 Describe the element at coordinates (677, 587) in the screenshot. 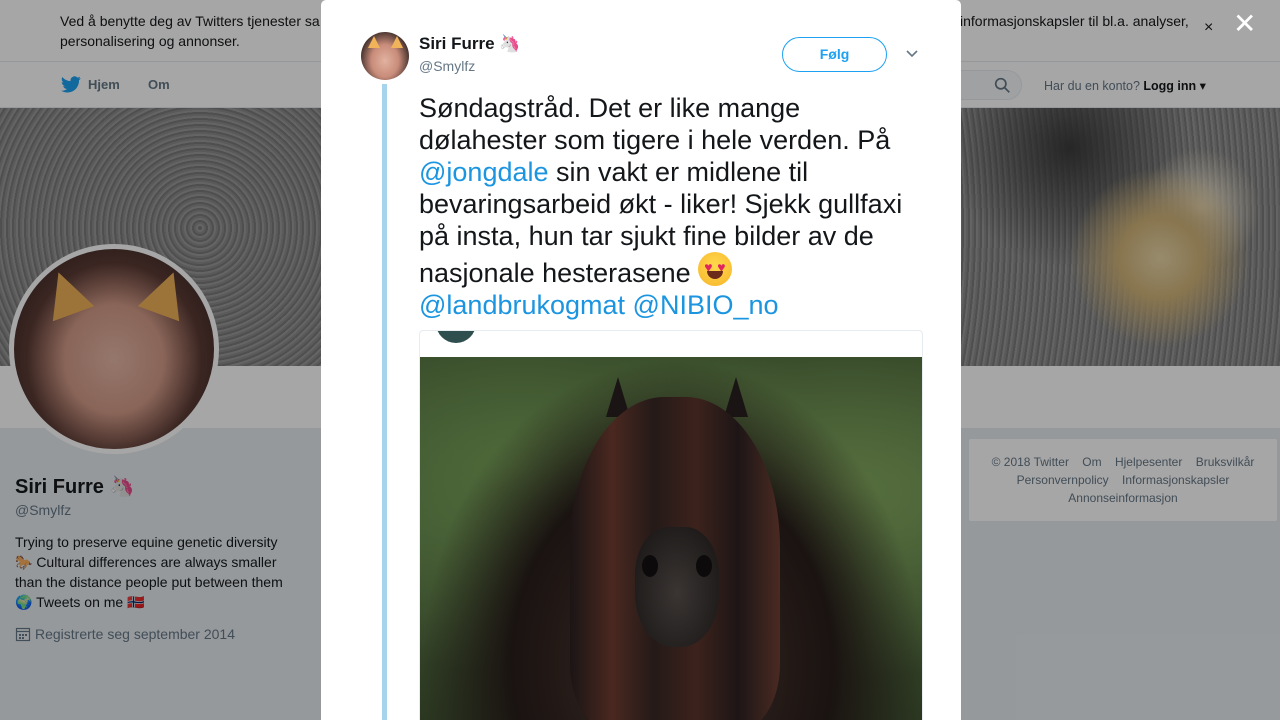

I see `horse-muzzle-shape` at that location.